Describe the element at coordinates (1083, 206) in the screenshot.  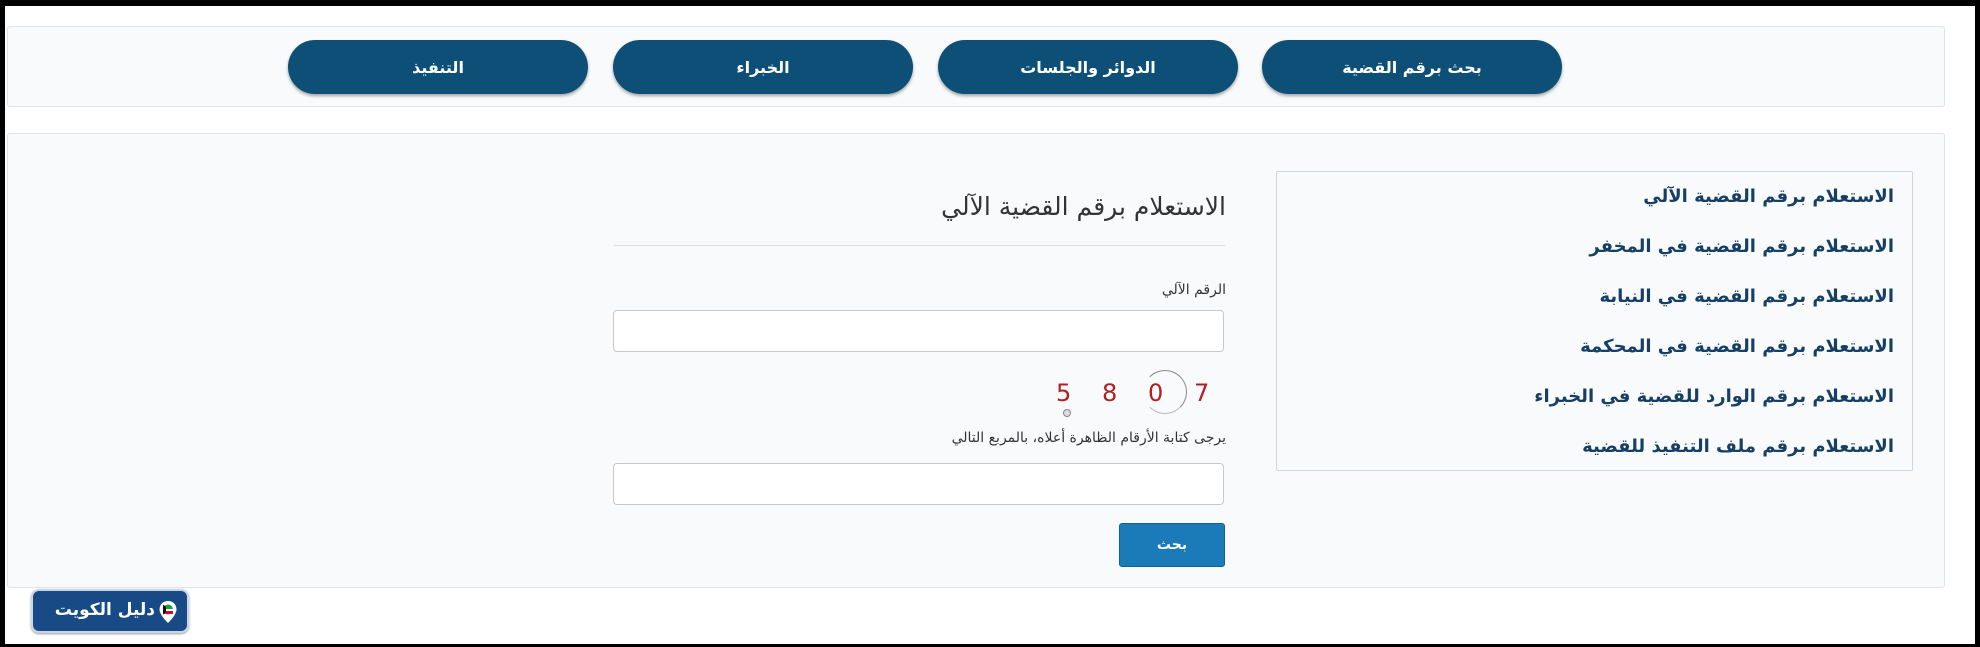
I see `page-title: الاستعلام برقم القضية الآلي` at that location.